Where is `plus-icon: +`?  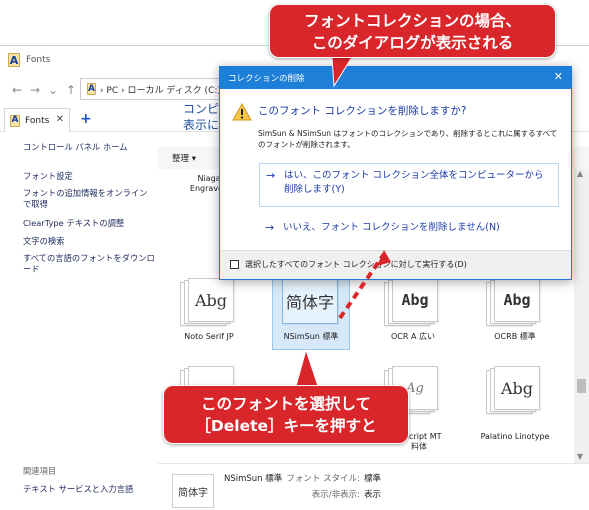 plus-icon: + is located at coordinates (86, 119).